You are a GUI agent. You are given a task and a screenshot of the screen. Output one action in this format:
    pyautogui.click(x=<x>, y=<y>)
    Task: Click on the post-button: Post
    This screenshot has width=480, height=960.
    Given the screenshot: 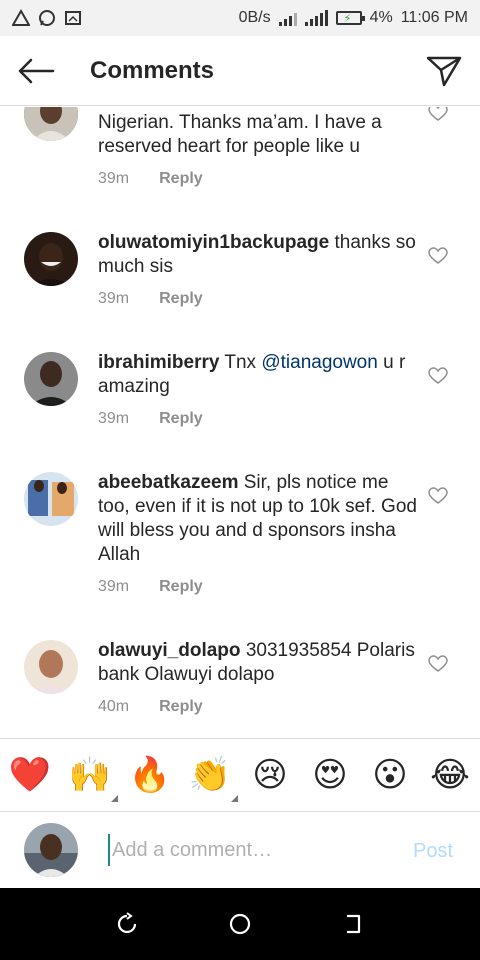 What is the action you would take?
    pyautogui.click(x=433, y=851)
    